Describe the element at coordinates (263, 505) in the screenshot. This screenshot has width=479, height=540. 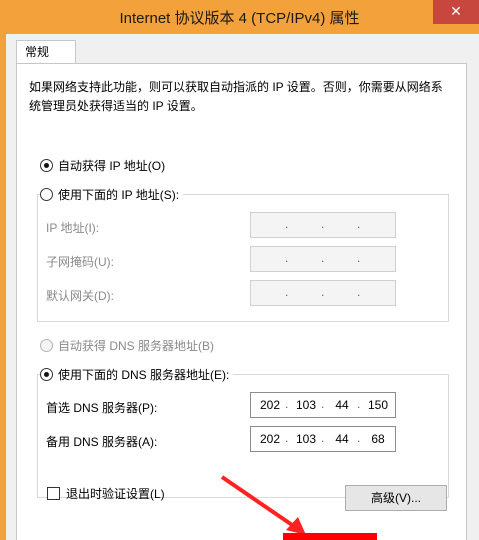
I see `annotation-arrow` at that location.